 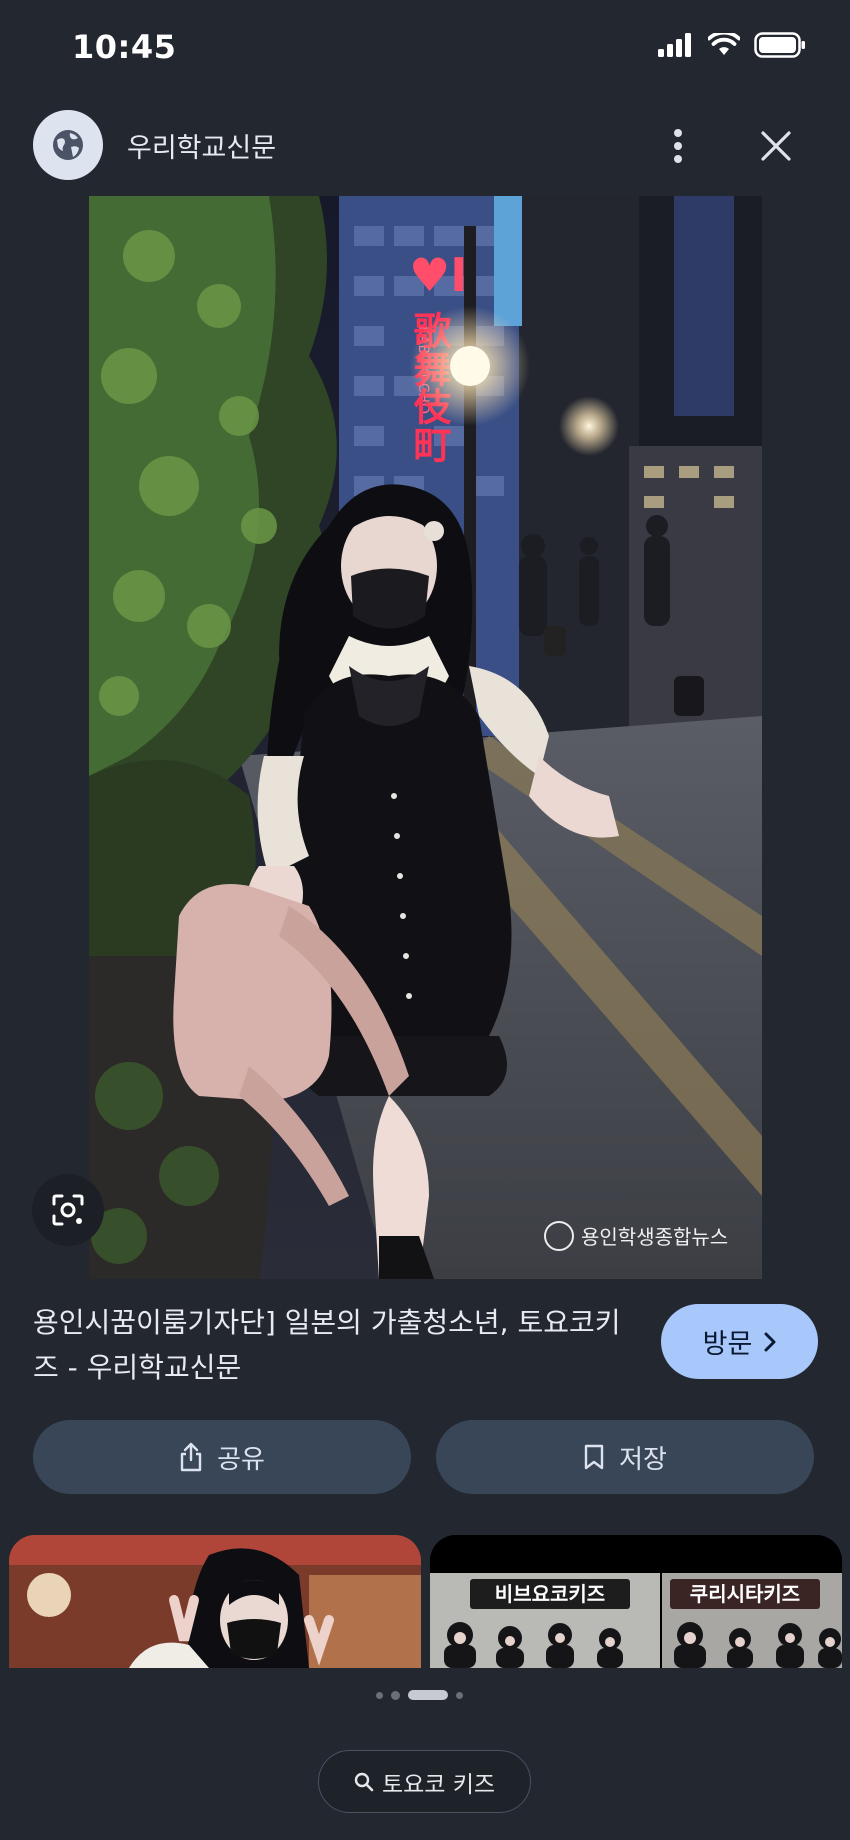 I want to click on close-icon, so click(x=776, y=146).